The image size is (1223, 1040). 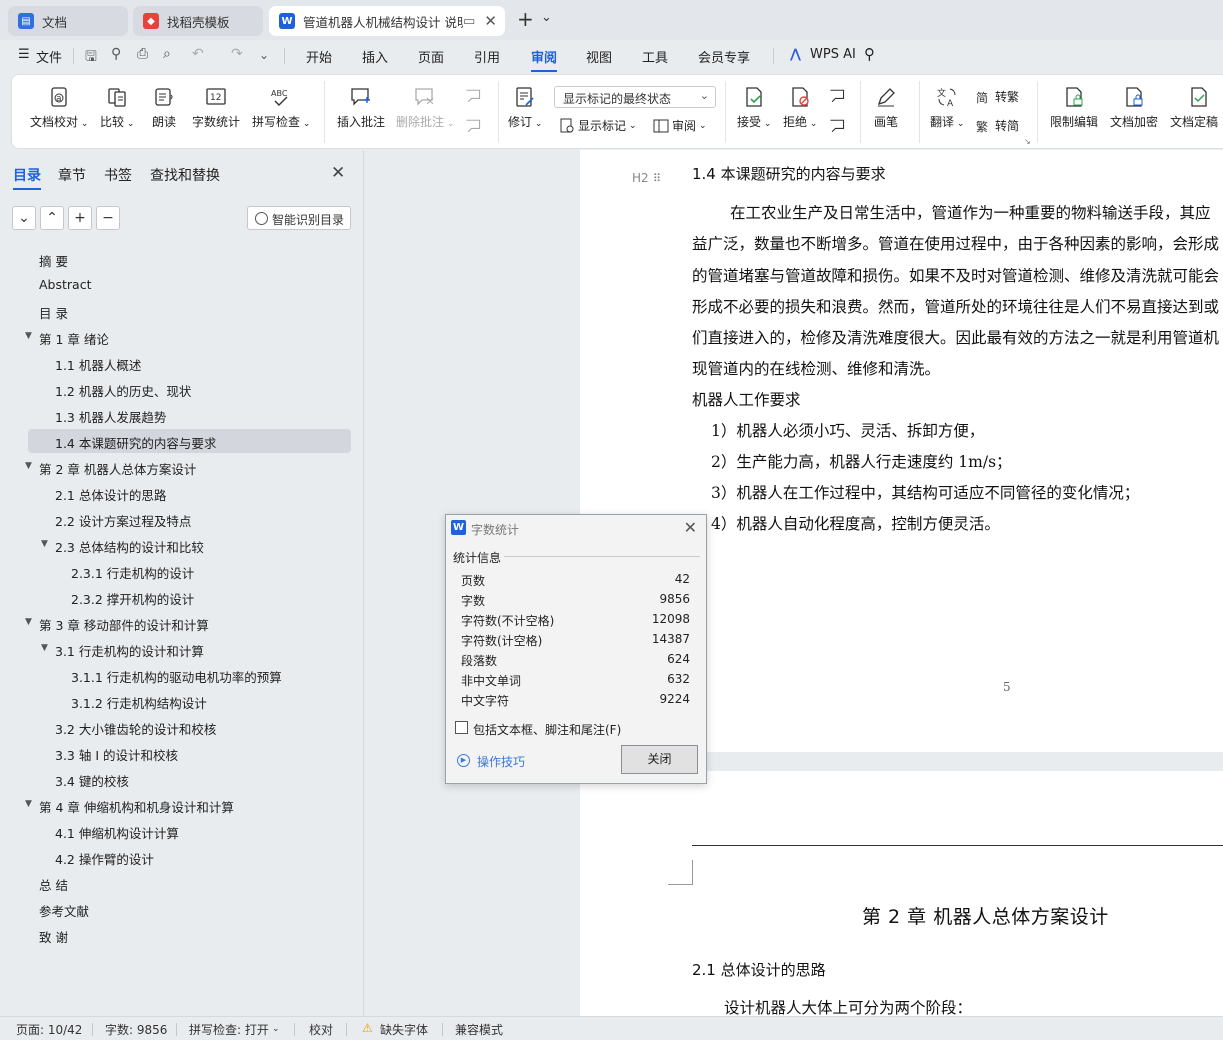 I want to click on toc-item: Abstract, so click(x=189, y=285).